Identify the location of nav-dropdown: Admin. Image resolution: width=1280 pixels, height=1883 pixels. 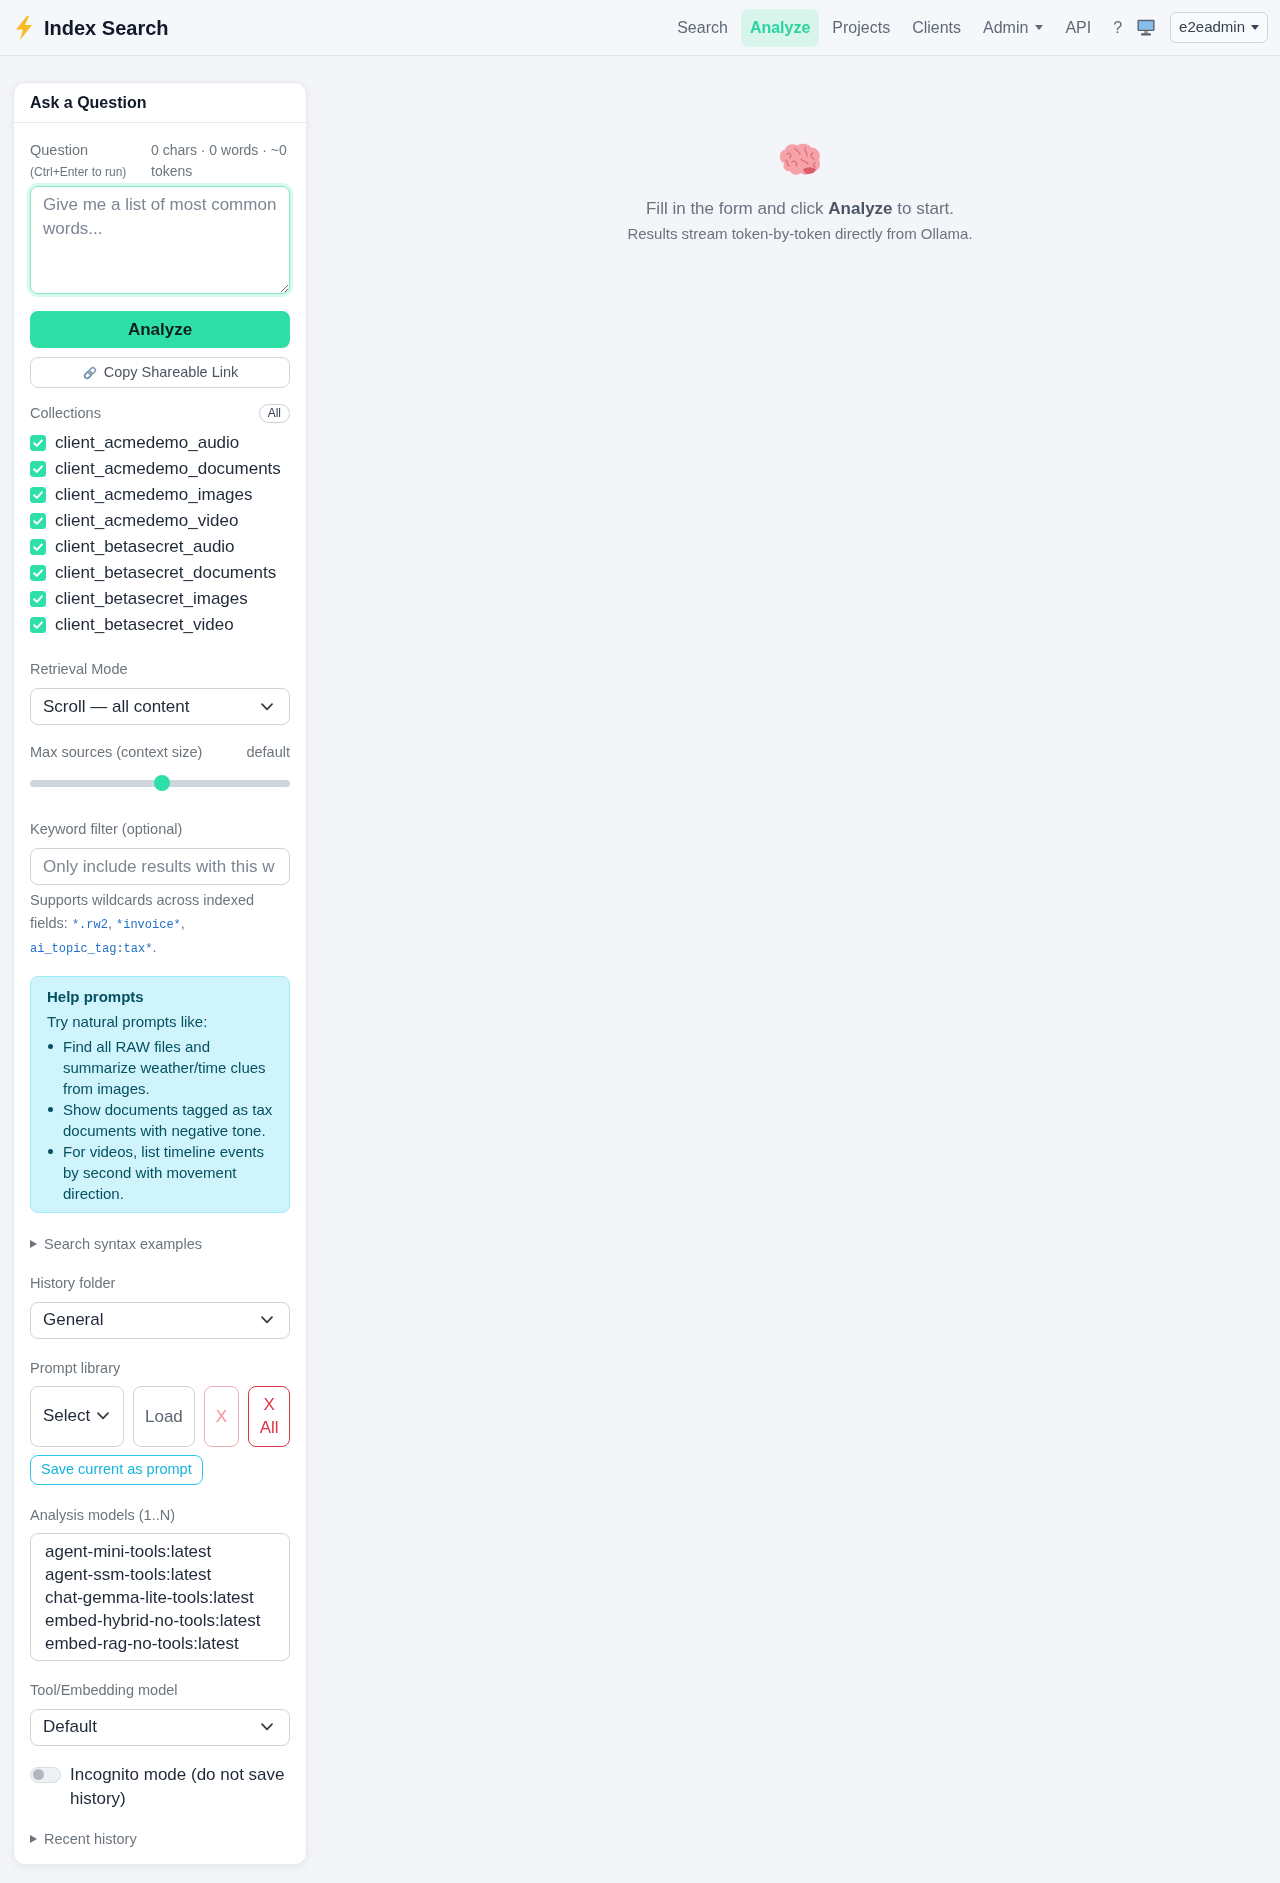
(1013, 27).